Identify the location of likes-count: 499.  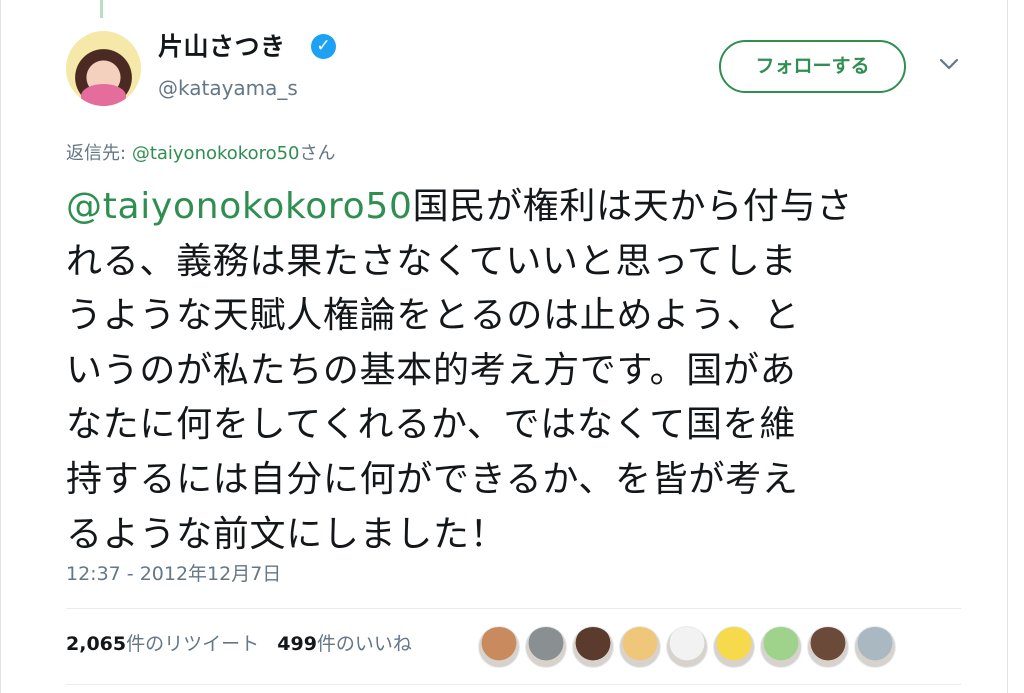
(297, 644).